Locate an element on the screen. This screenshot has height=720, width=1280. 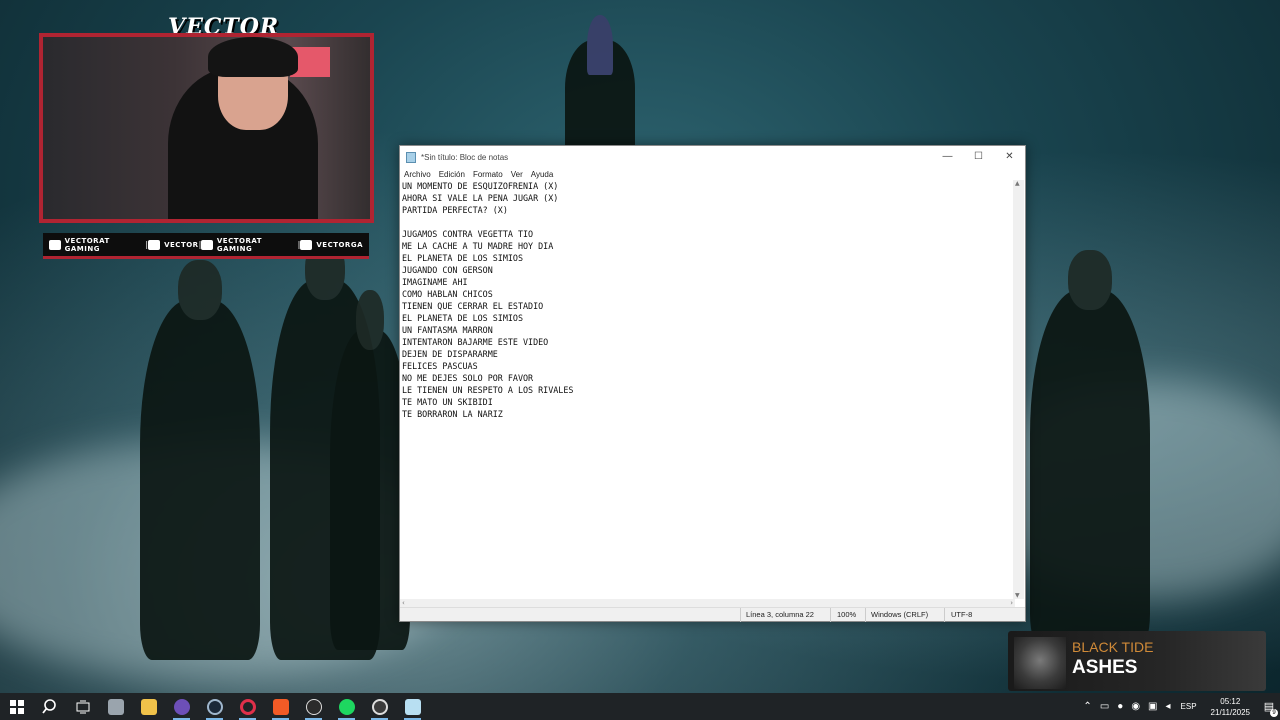
social-twitter: VECTORAT GAMING is located at coordinates (249, 245).